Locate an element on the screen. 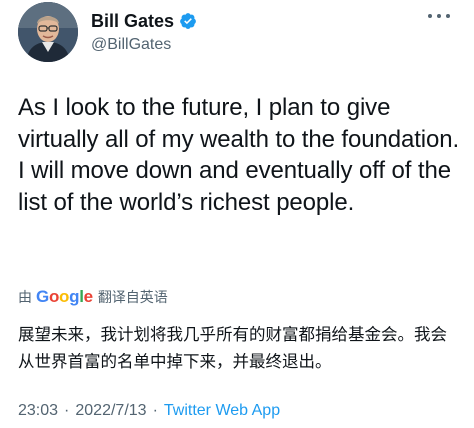 This screenshot has width=474, height=428. author-display-name: Bill Gates is located at coordinates (132, 21).